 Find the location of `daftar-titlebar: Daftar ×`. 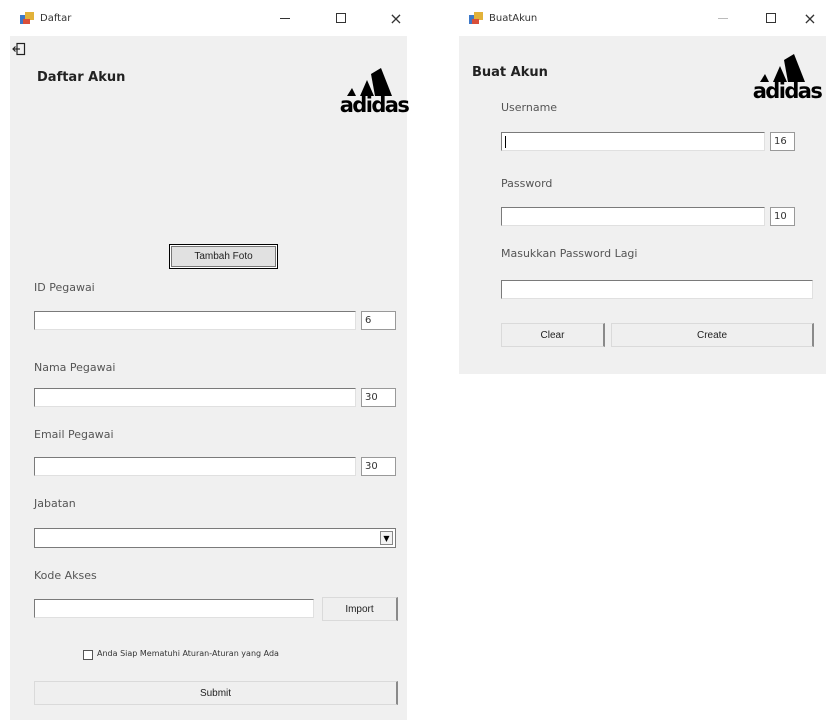

daftar-titlebar: Daftar × is located at coordinates (208, 18).